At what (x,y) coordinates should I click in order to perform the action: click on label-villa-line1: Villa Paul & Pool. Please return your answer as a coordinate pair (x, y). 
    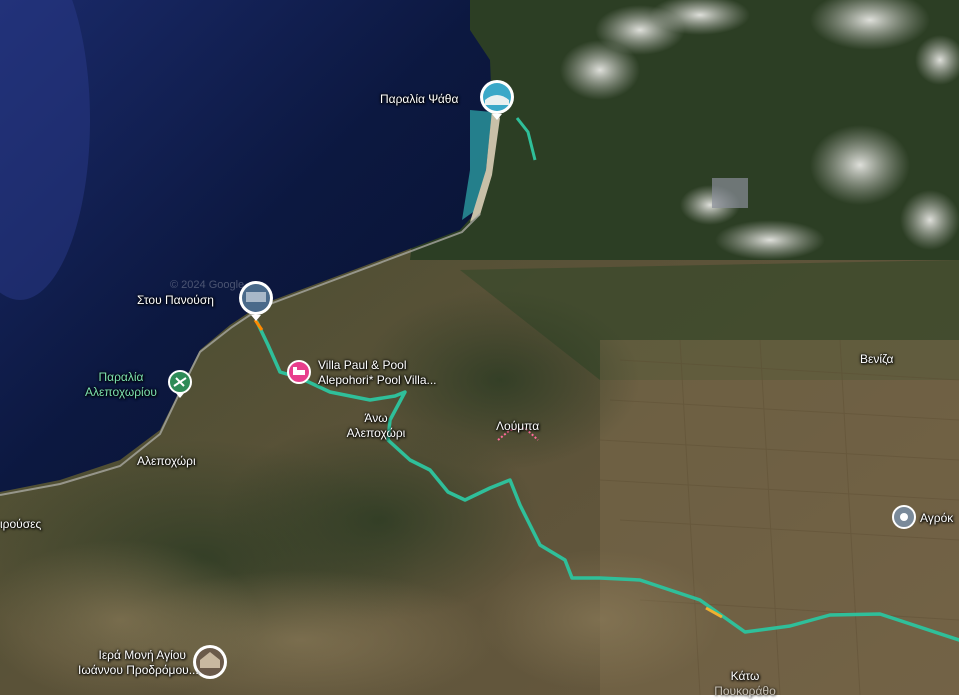
    Looking at the image, I should click on (362, 365).